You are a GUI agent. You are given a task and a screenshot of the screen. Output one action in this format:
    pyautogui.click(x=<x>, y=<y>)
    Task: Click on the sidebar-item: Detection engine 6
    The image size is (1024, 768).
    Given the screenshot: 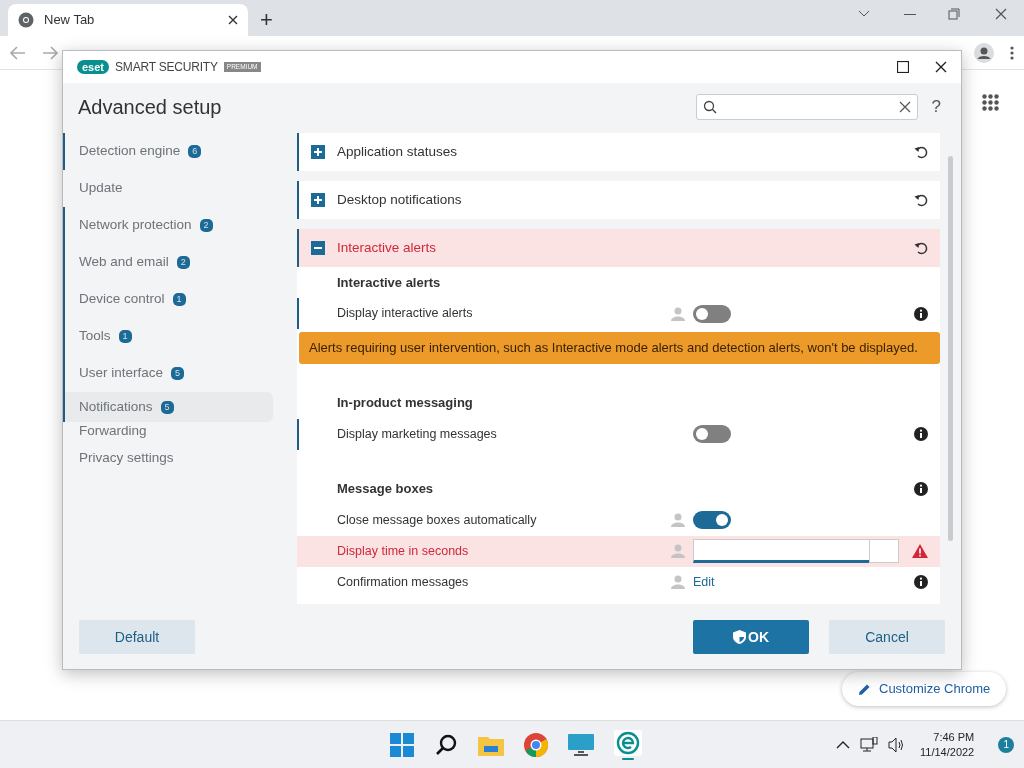 What is the action you would take?
    pyautogui.click(x=168, y=151)
    